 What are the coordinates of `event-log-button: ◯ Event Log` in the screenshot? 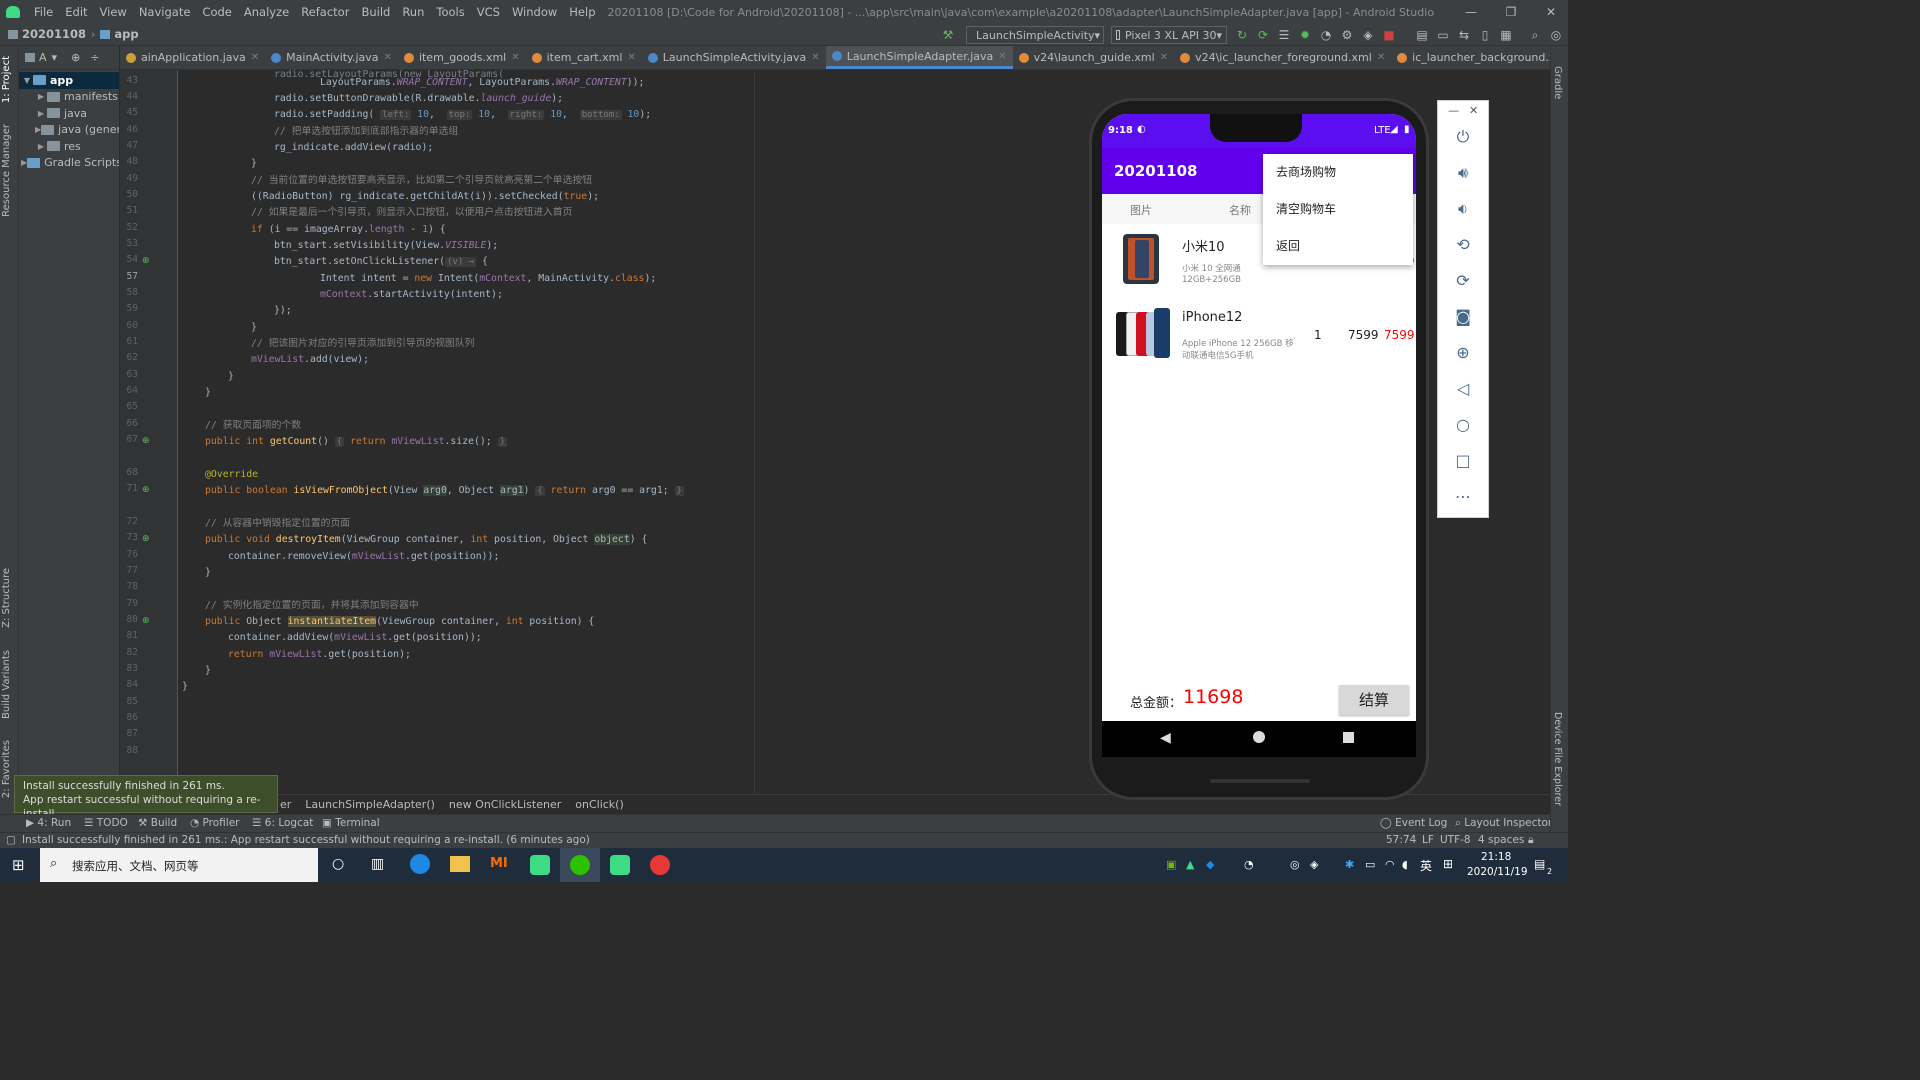 It's located at (1413, 823).